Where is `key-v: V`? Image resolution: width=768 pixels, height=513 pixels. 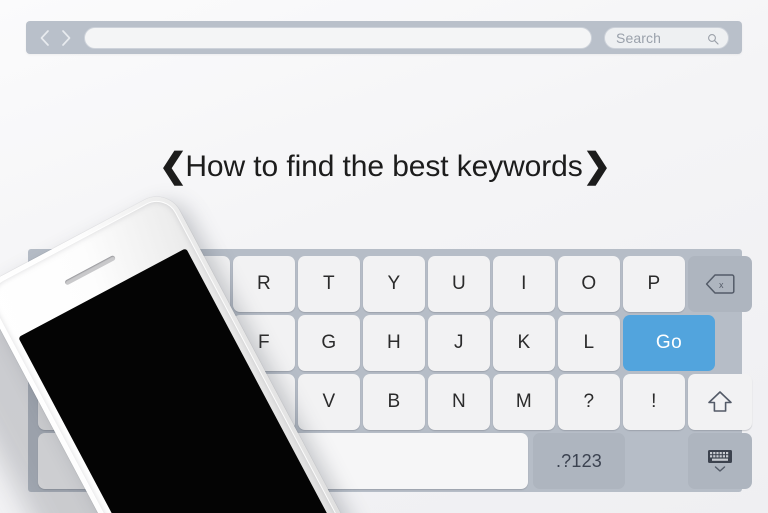 key-v: V is located at coordinates (329, 402).